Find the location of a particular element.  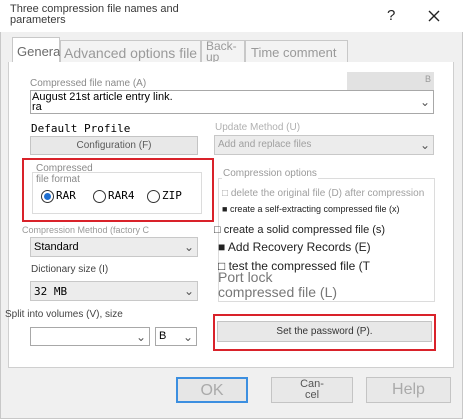

radio-zip is located at coordinates (153, 196).